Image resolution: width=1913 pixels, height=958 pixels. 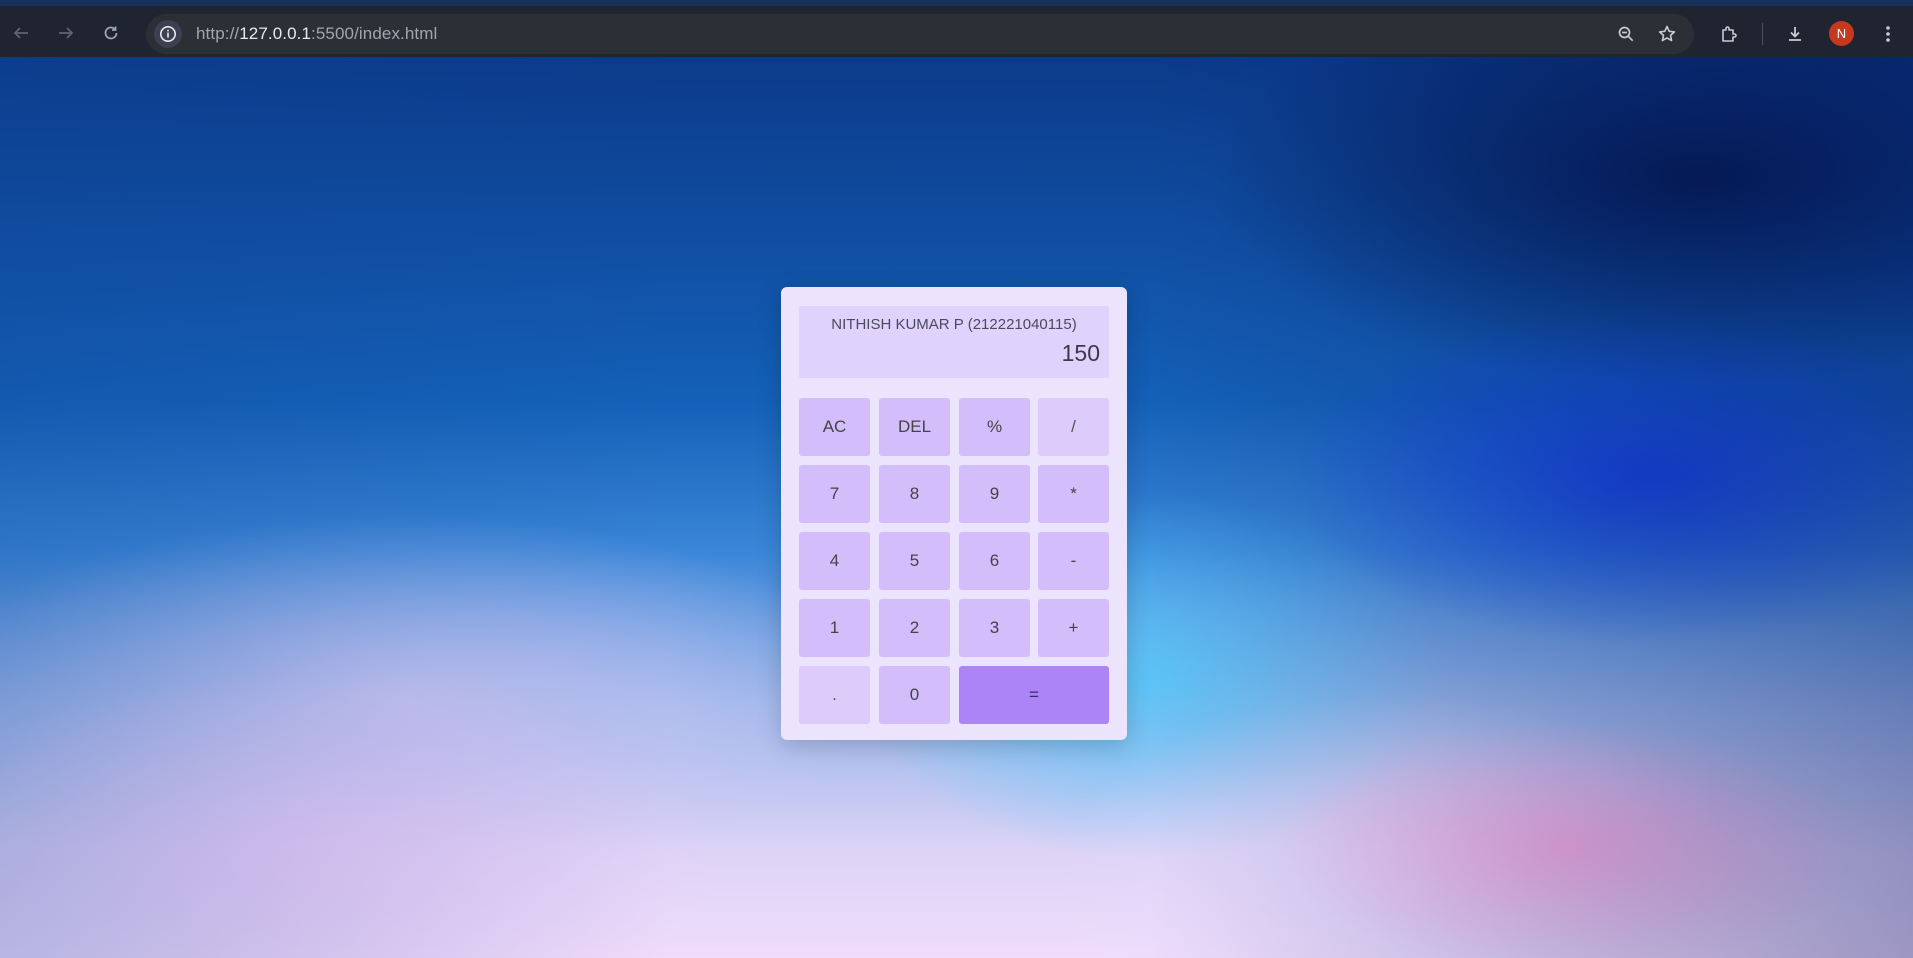 What do you see at coordinates (1073, 494) in the screenshot?
I see `multiply-button: *` at bounding box center [1073, 494].